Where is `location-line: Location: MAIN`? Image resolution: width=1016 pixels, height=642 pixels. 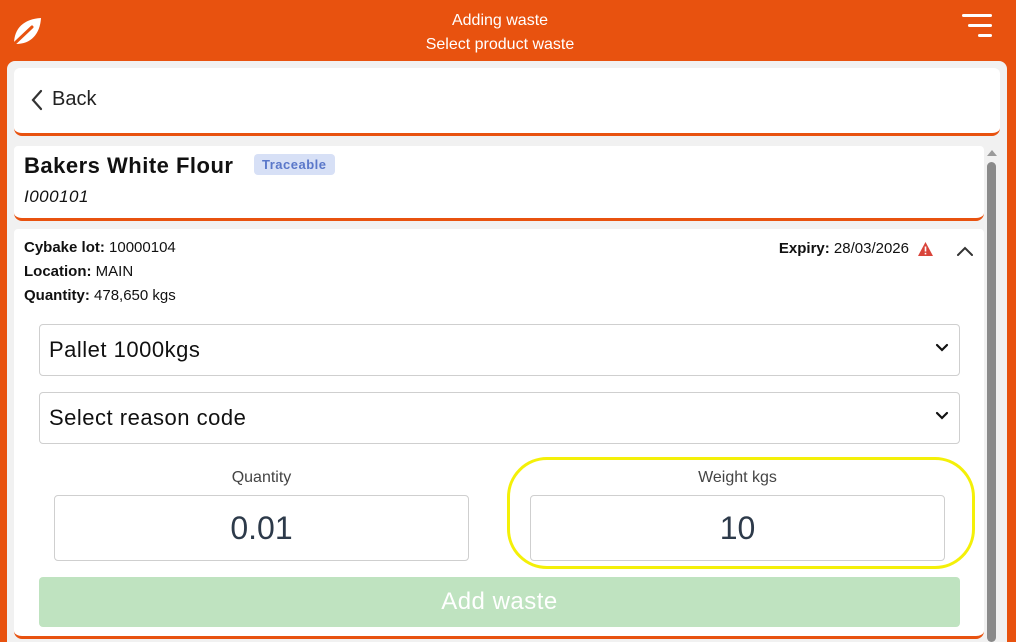
location-line: Location: MAIN is located at coordinates (78, 271).